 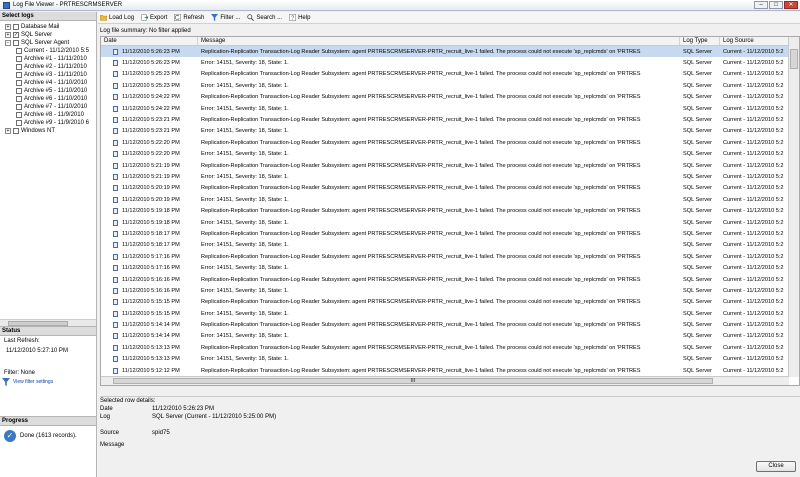 What do you see at coordinates (8, 43) in the screenshot?
I see `collapse-icon: −` at bounding box center [8, 43].